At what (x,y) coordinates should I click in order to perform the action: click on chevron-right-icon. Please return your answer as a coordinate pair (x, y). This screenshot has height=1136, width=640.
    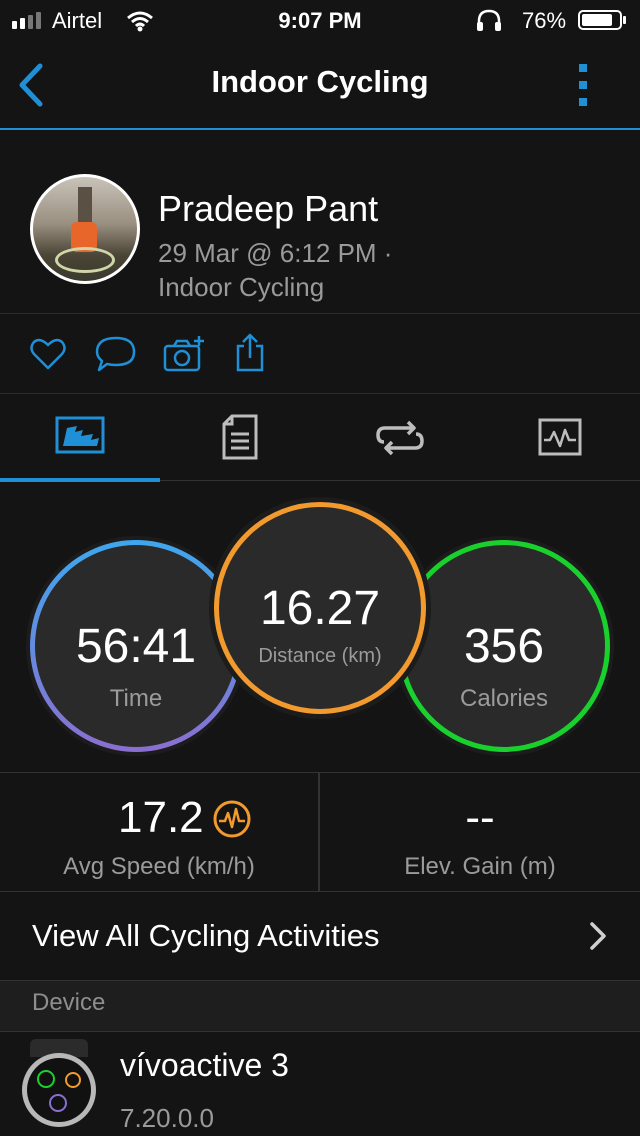
    Looking at the image, I should click on (598, 936).